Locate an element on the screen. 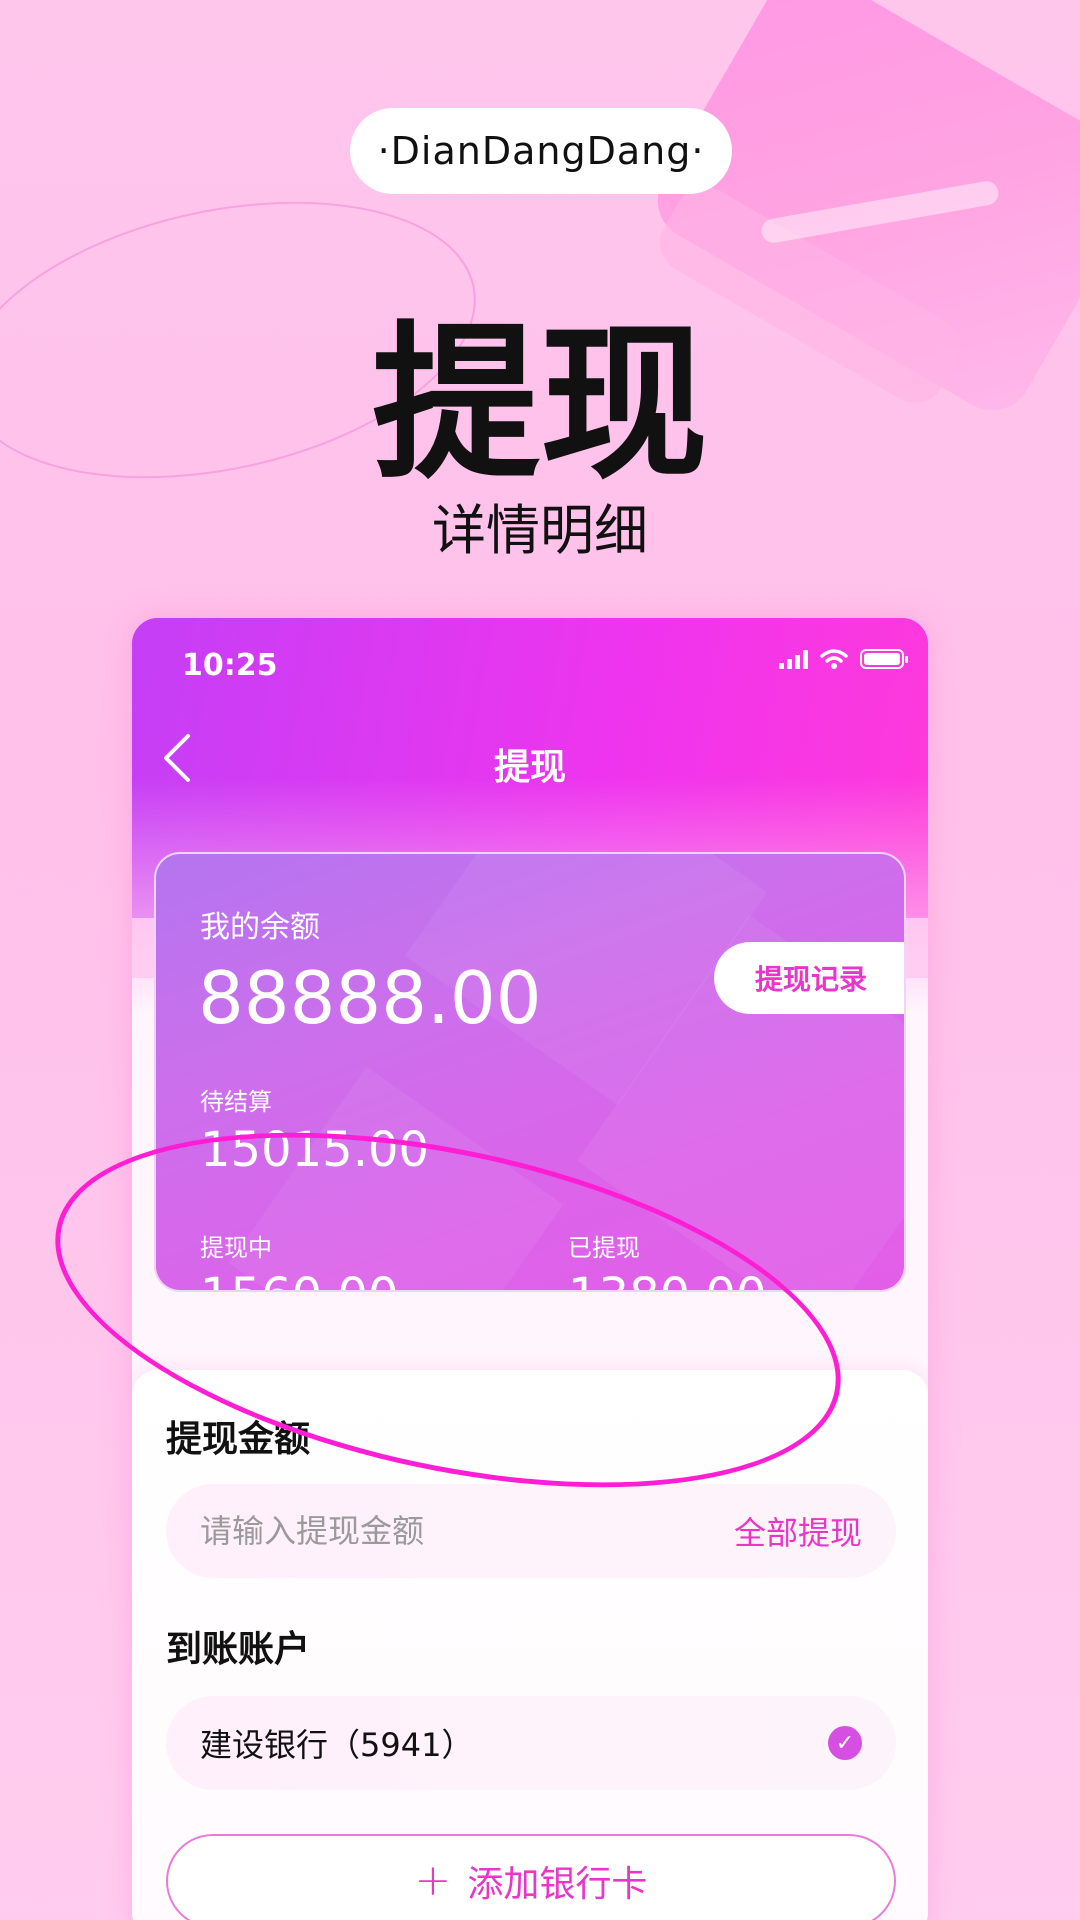 Image resolution: width=1080 pixels, height=1920 pixels. amount-input-box: 全部提现 is located at coordinates (531, 1531).